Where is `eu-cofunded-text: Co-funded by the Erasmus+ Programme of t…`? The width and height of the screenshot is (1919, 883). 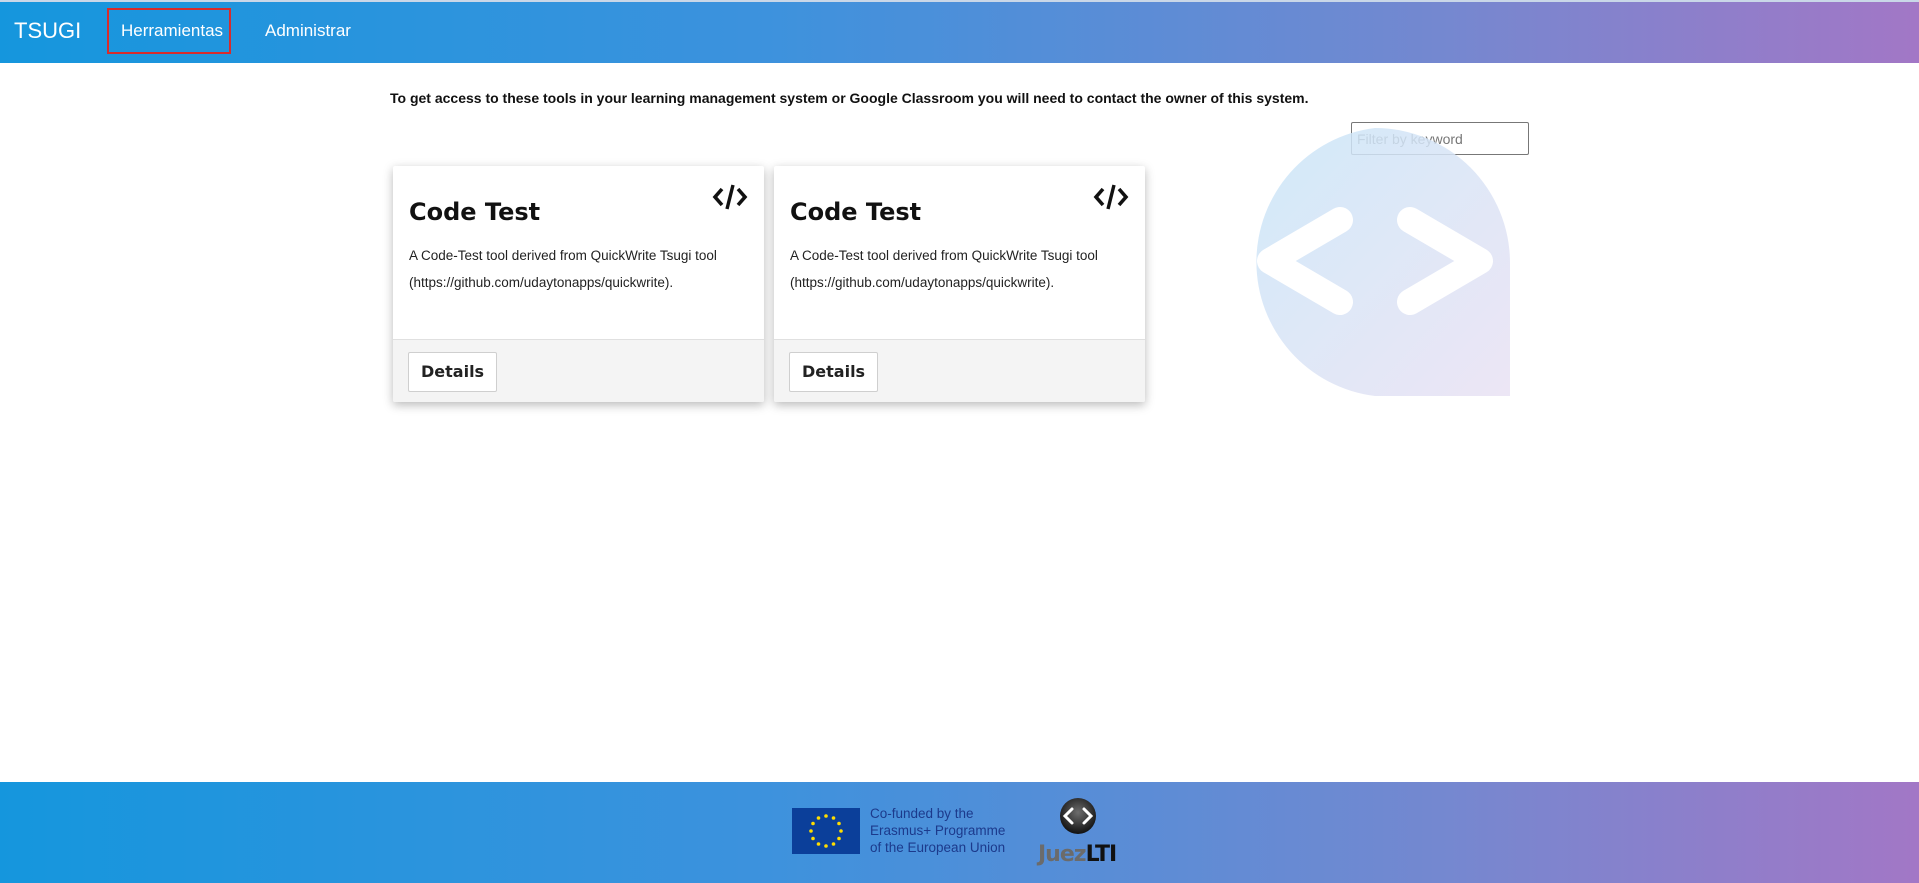
eu-cofunded-text: Co-funded by the Erasmus+ Programme of t… is located at coordinates (938, 830).